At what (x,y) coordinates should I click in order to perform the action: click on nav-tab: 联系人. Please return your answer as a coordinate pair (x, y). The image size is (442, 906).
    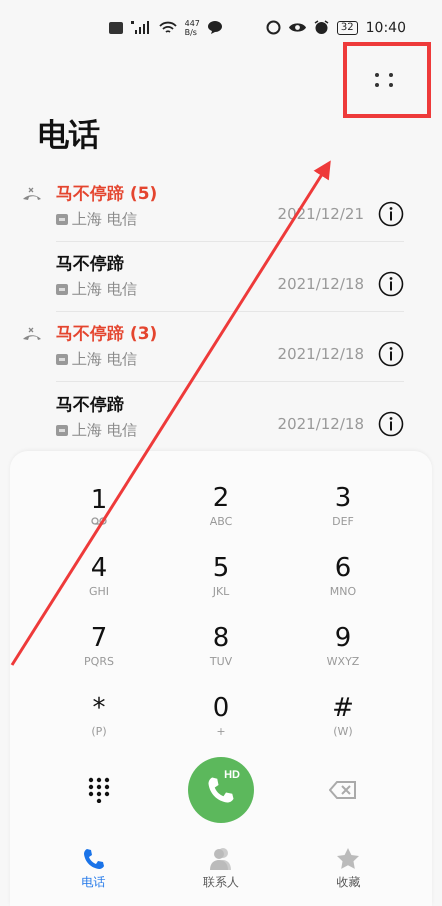
    Looking at the image, I should click on (220, 869).